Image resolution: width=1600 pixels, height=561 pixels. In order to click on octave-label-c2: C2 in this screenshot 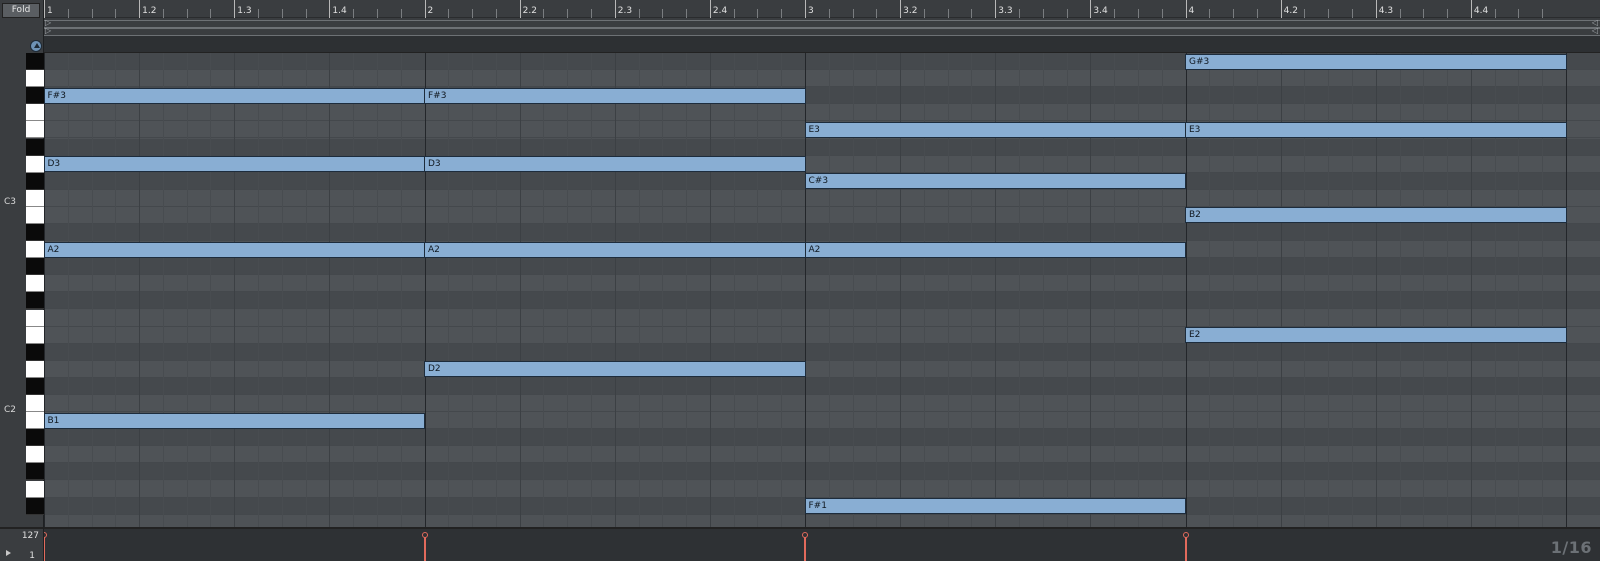, I will do `click(10, 410)`.